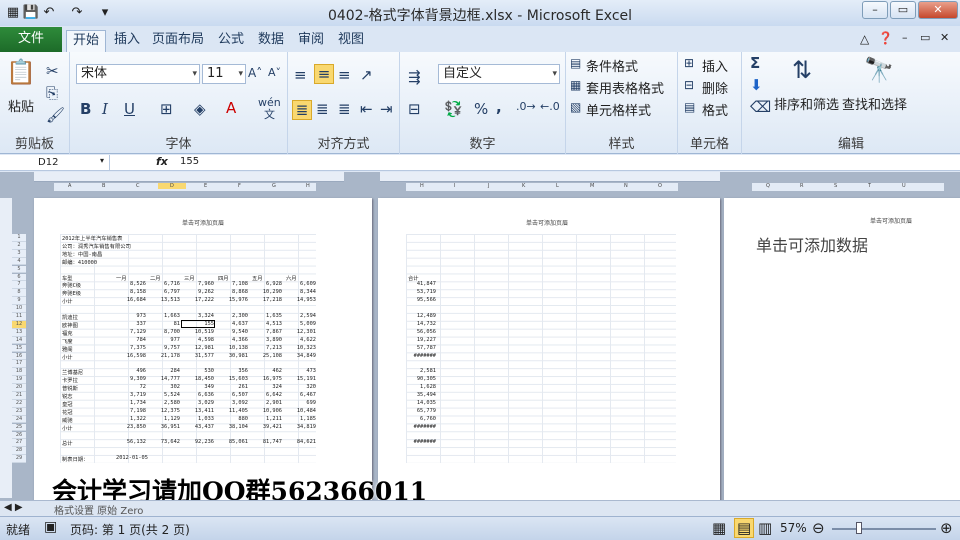  I want to click on row-label: 飞度, so click(67, 341).